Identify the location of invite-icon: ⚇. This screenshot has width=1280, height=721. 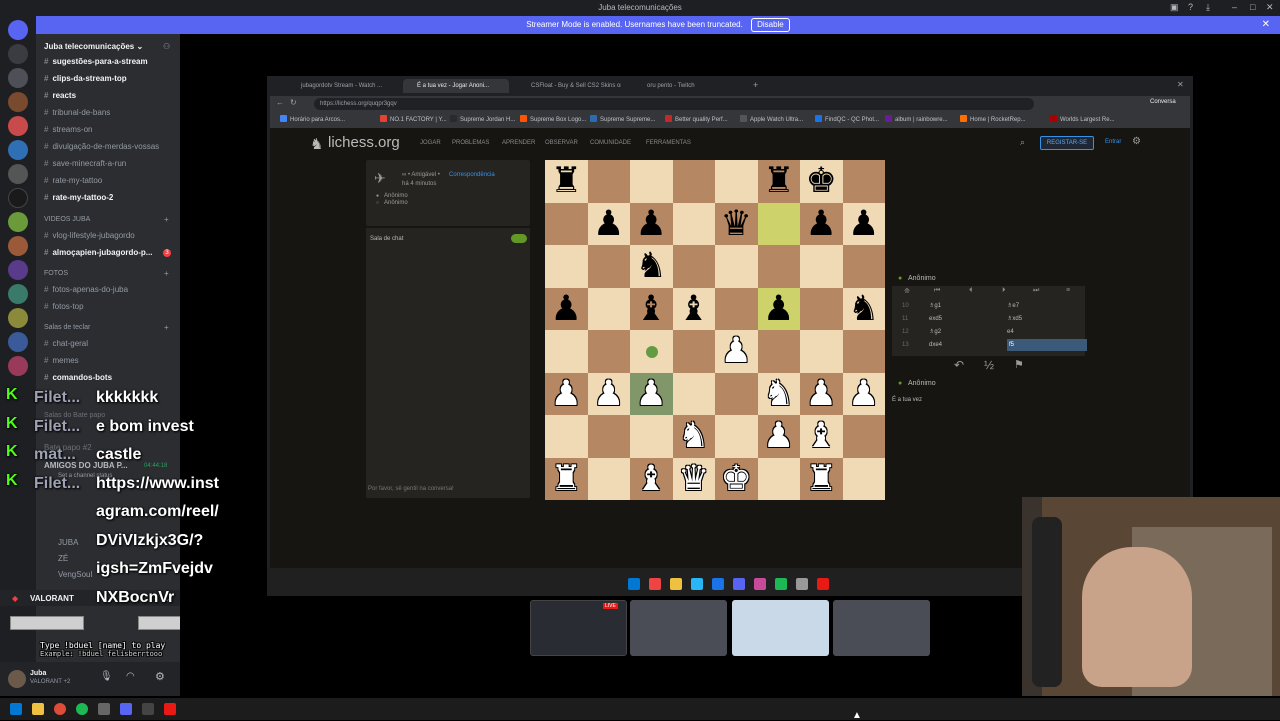
(166, 46).